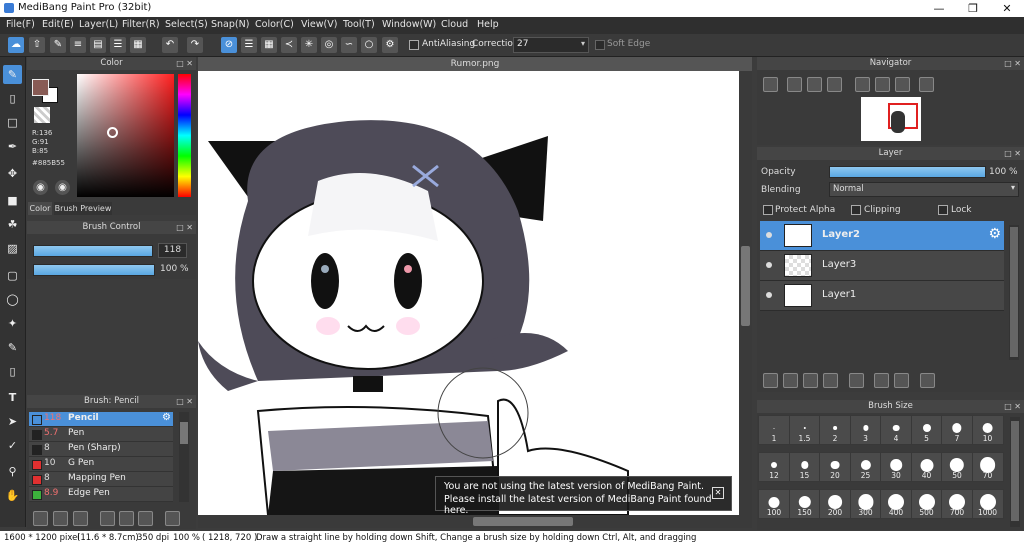  I want to click on maximize-icon: ❐, so click(973, 8).